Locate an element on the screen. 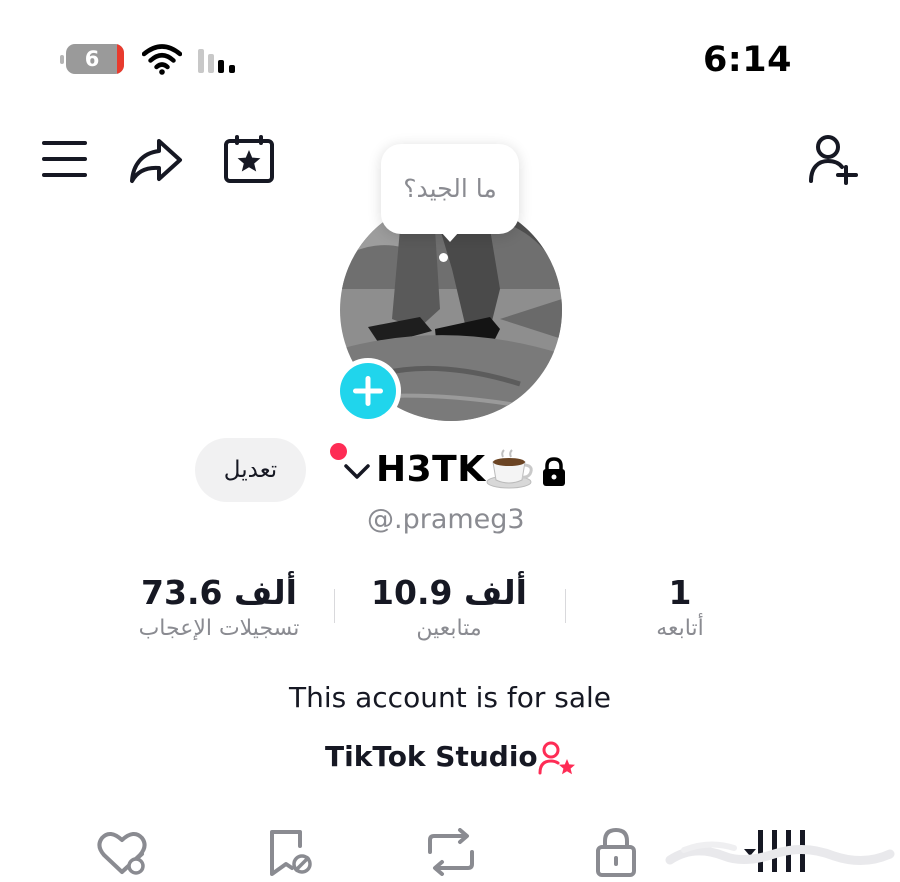 The width and height of the screenshot is (900, 882). add-friend-icon is located at coordinates (836, 159).